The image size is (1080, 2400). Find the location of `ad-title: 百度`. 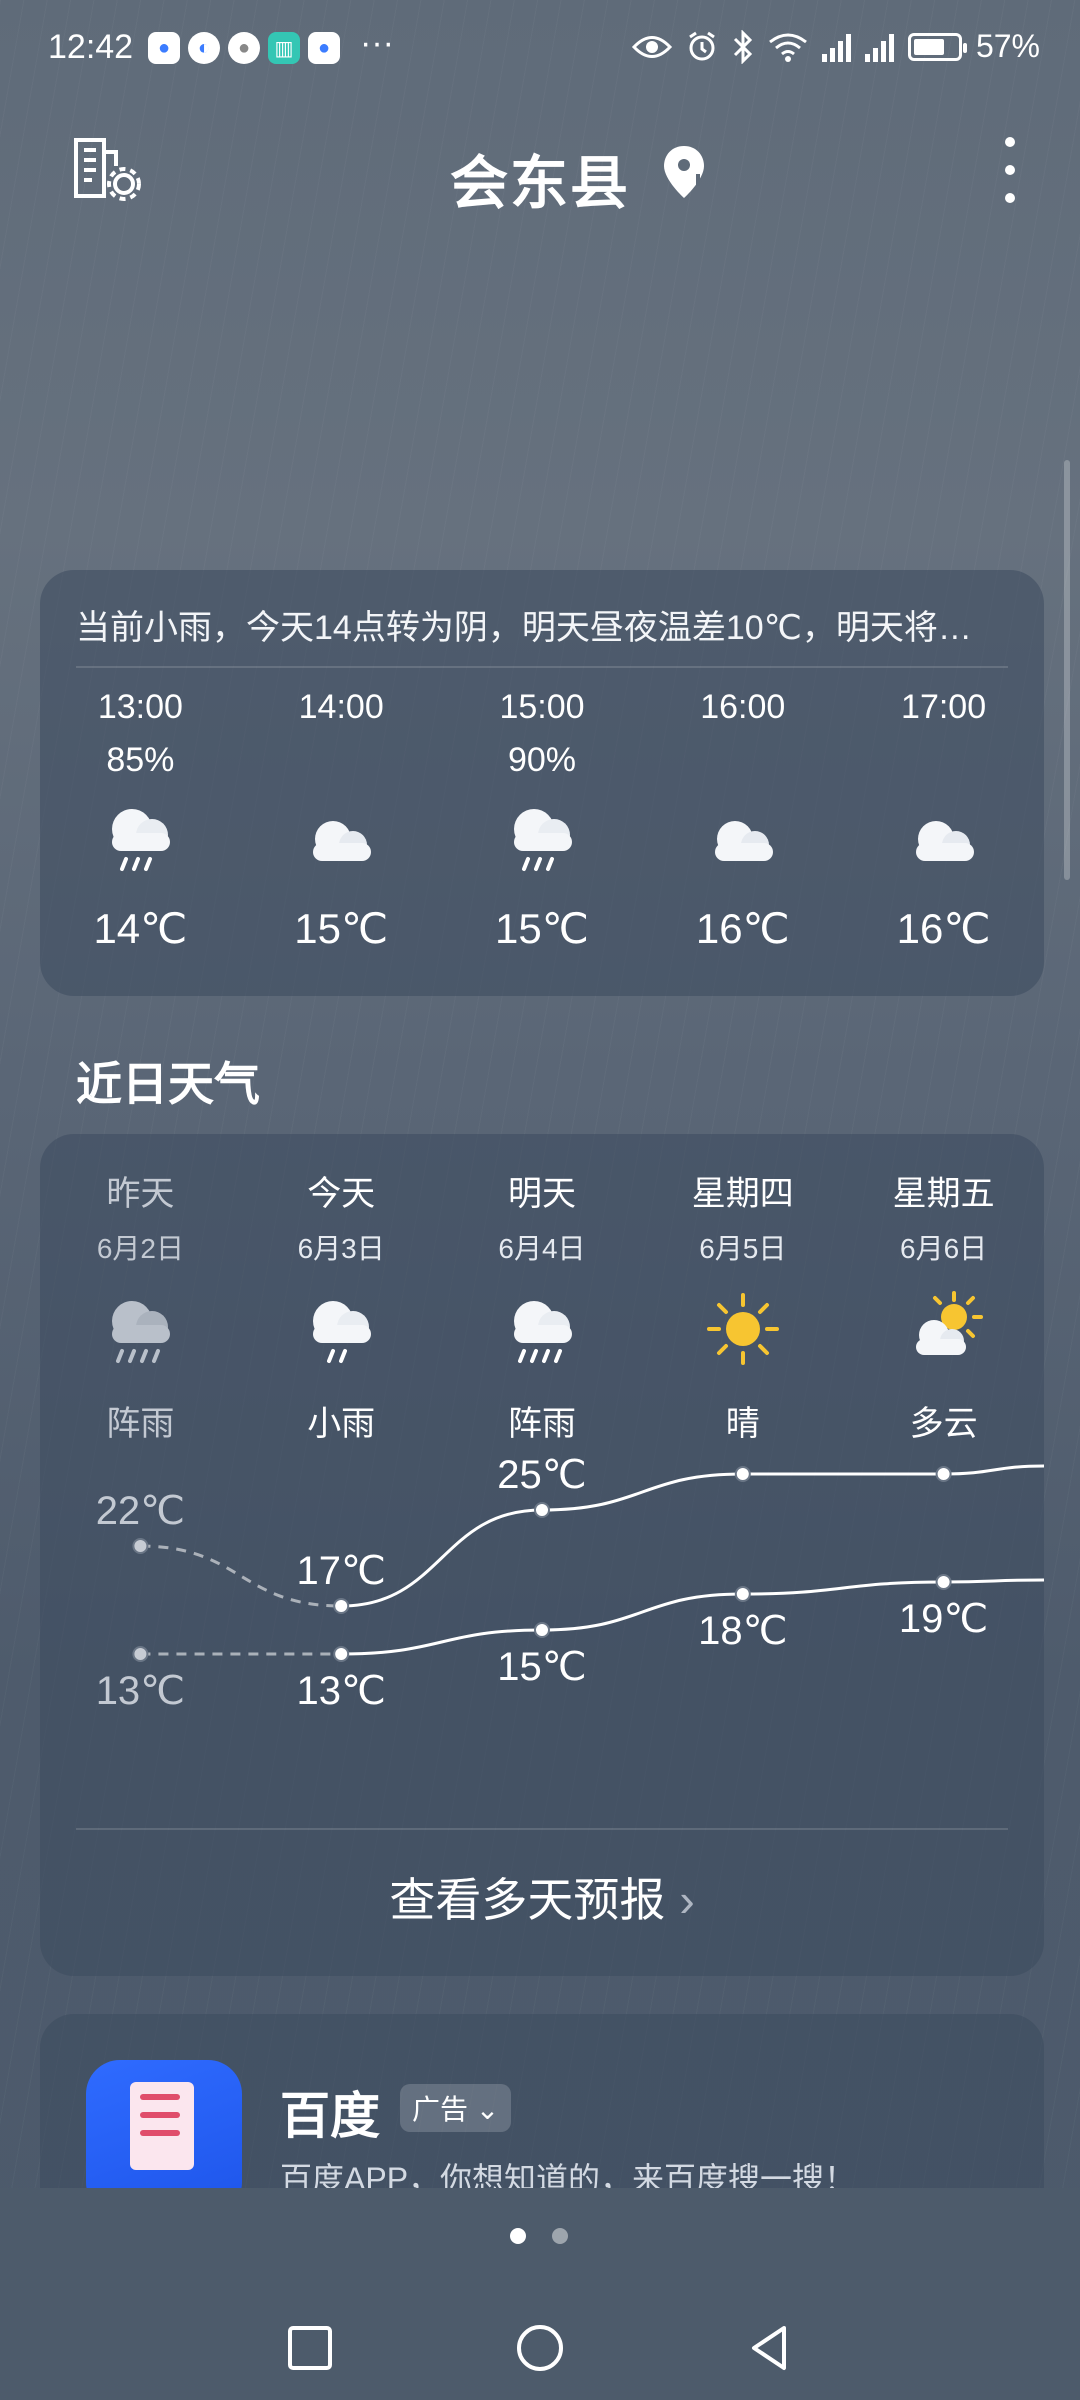

ad-title: 百度 is located at coordinates (330, 2116).